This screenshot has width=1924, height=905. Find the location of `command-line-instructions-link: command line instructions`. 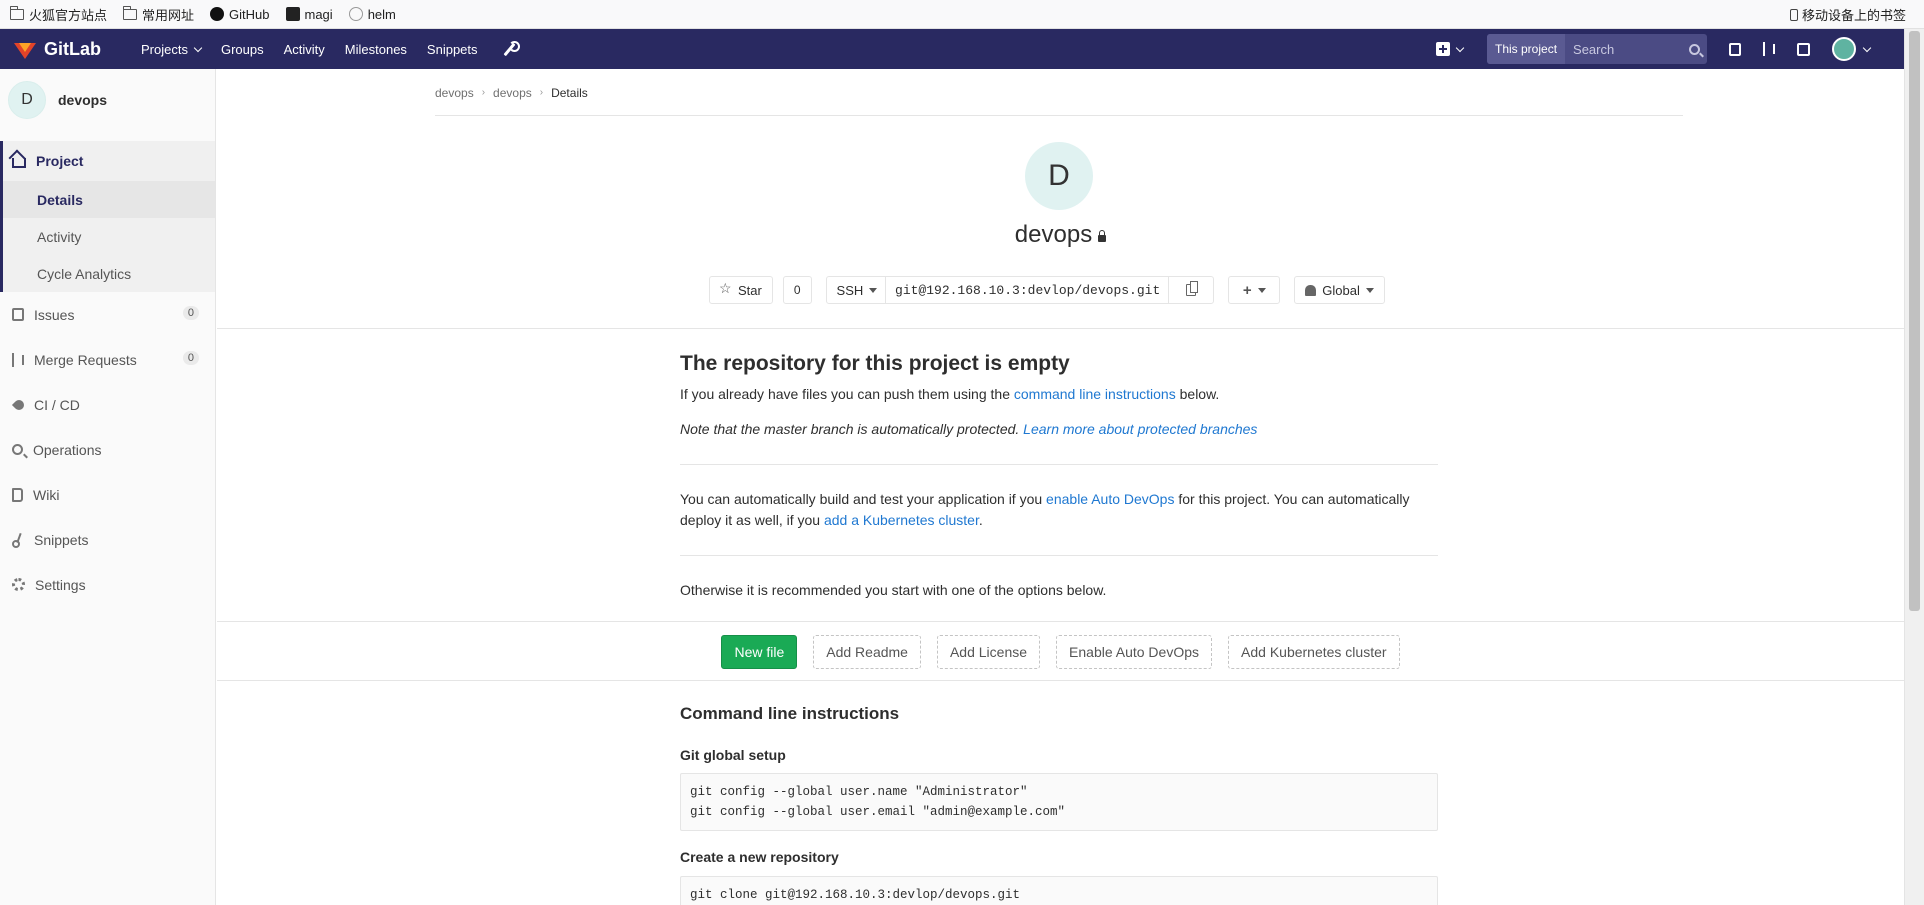

command-line-instructions-link: command line instructions is located at coordinates (1095, 394).